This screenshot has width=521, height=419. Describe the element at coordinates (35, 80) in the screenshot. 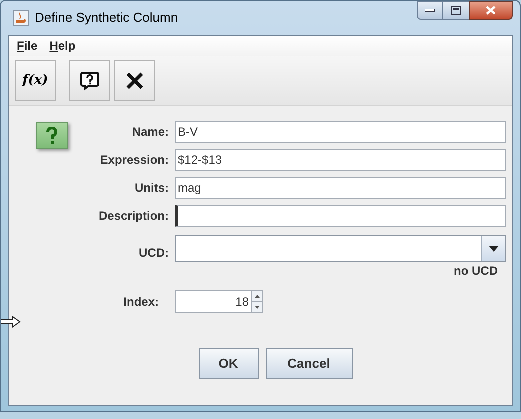

I see `function-button: f(x)` at that location.